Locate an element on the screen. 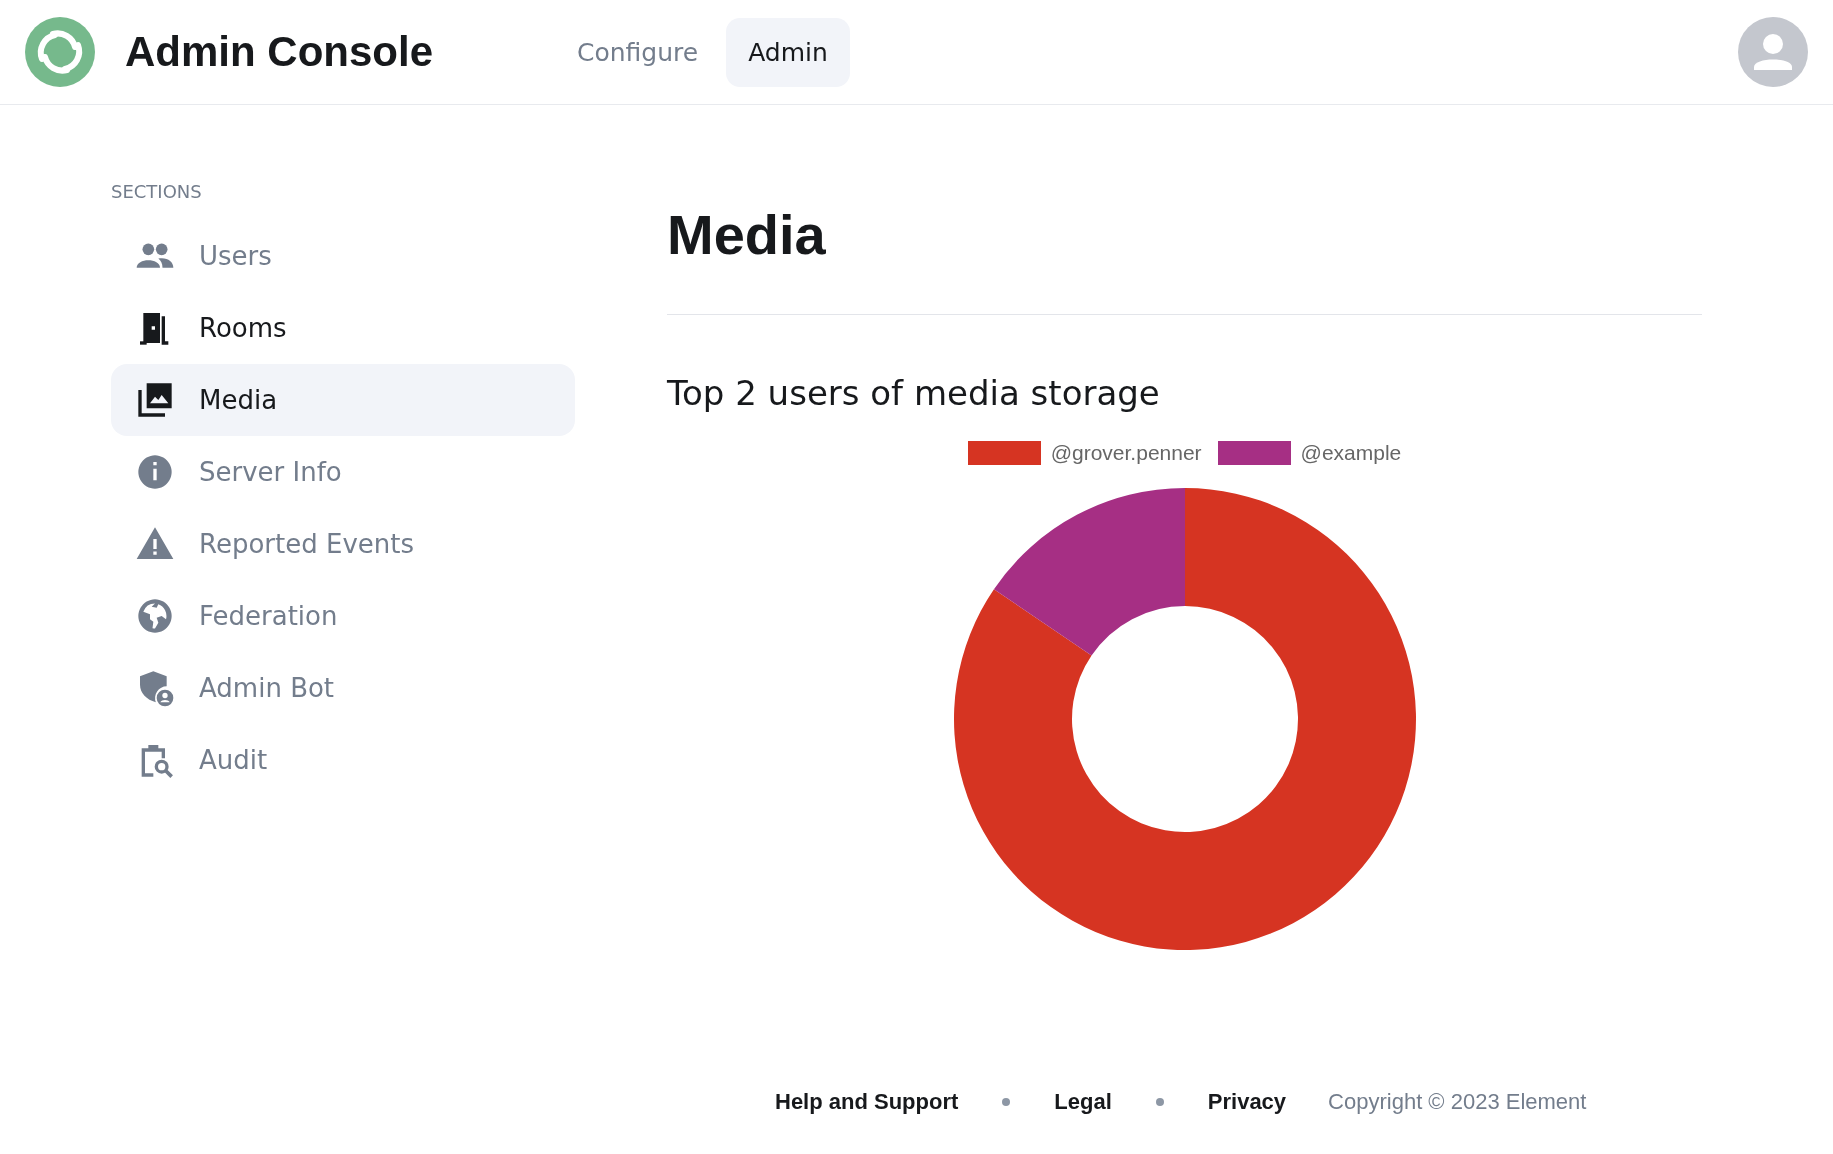 The height and width of the screenshot is (1154, 1833). chart-title: Top 2 users of media storage is located at coordinates (914, 392).